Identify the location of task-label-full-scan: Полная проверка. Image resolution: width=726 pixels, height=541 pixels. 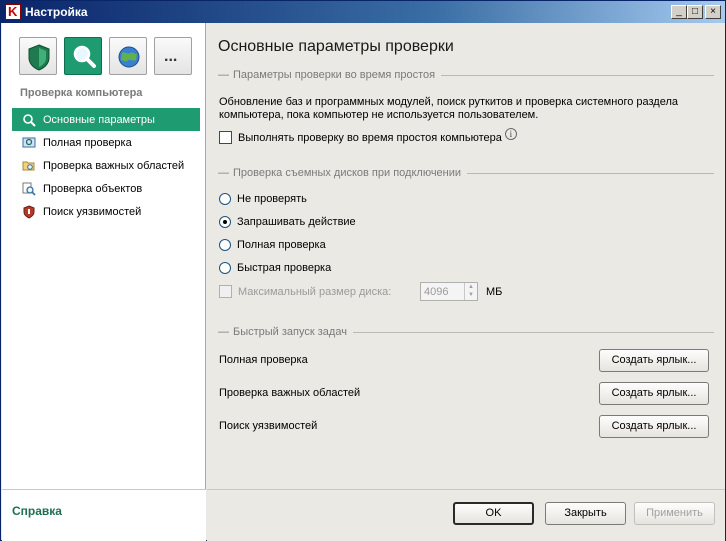
(263, 360).